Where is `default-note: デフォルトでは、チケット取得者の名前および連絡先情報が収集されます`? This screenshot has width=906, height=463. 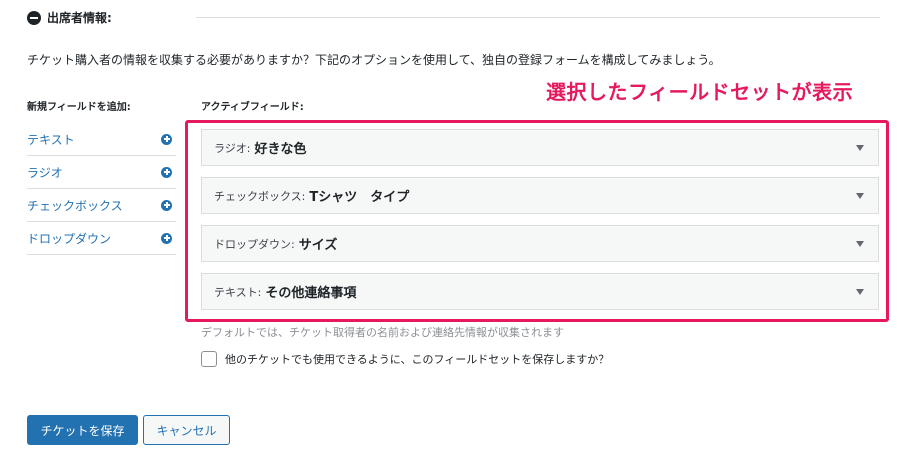 default-note: デフォルトでは、チケット取得者の名前および連絡先情報が収集されます is located at coordinates (382, 332).